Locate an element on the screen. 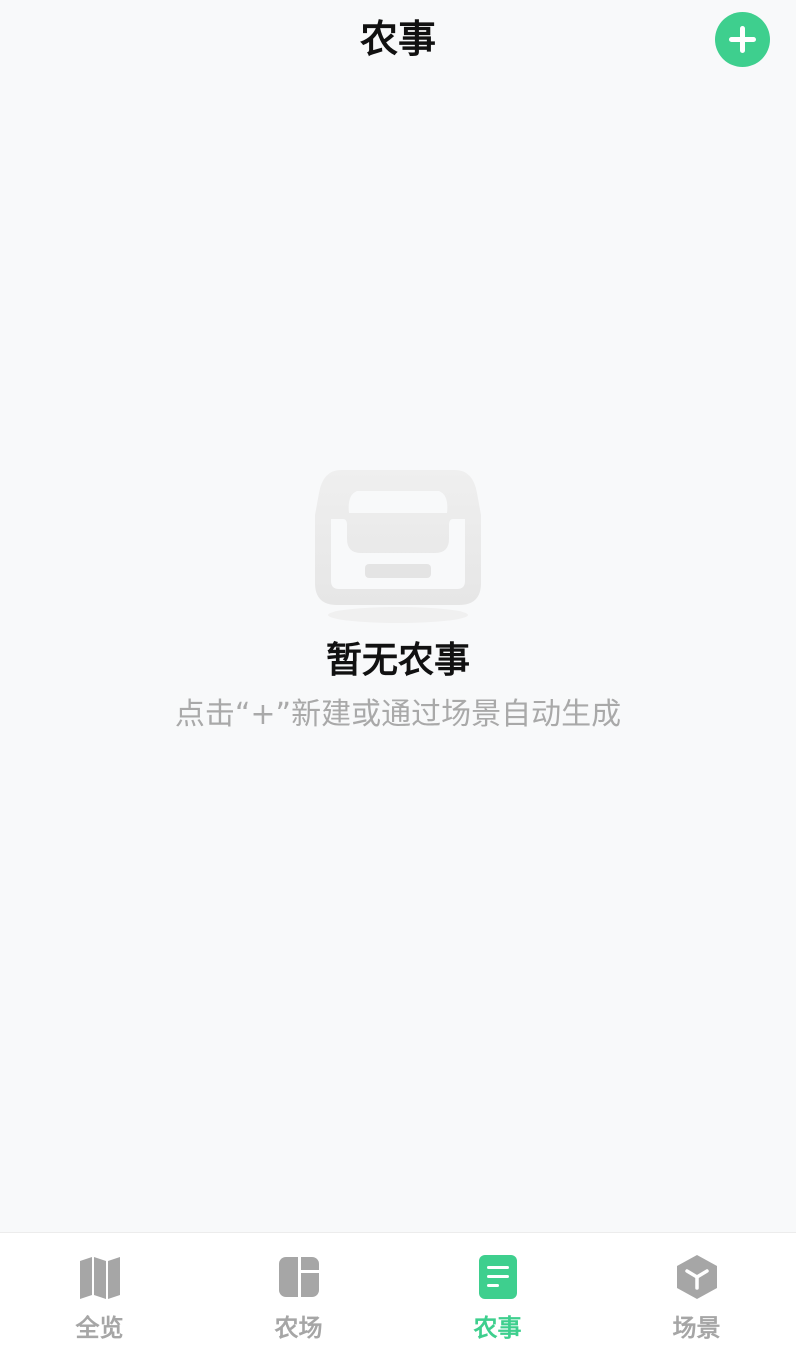 This screenshot has width=796, height=1353. tab-label: 农场 is located at coordinates (298, 1328).